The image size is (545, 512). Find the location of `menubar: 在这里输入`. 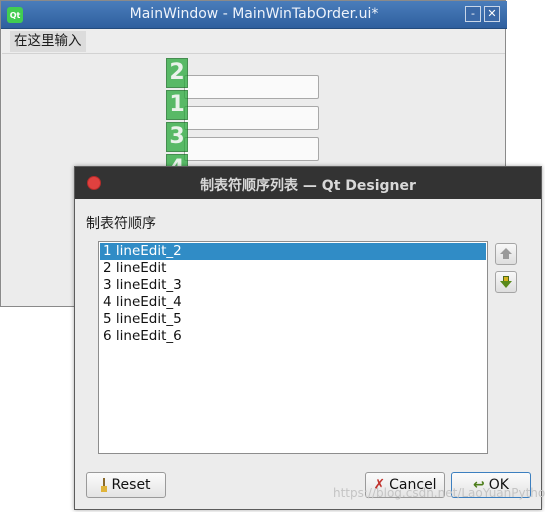

menubar: 在这里输入 is located at coordinates (253, 41).